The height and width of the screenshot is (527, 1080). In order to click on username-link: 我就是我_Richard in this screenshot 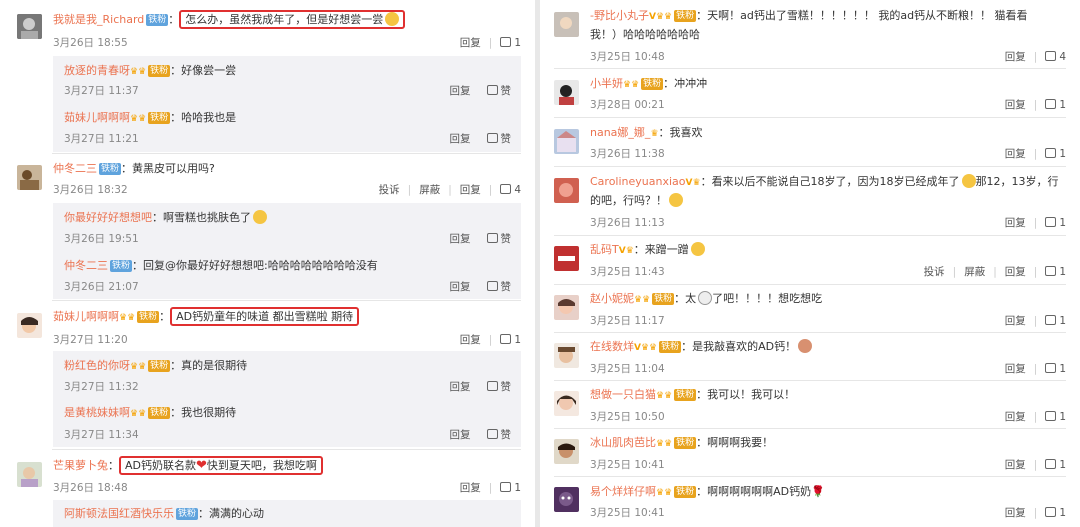, I will do `click(98, 19)`.